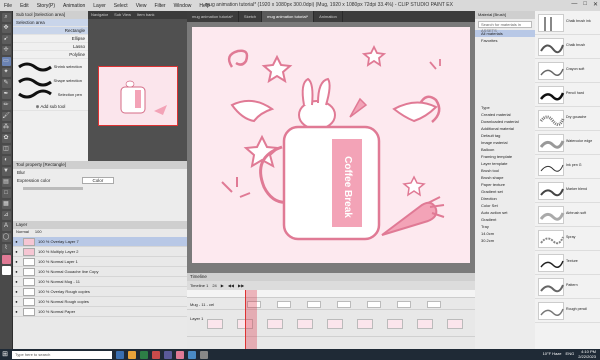 The width and height of the screenshot is (600, 360). Describe the element at coordinates (567, 47) in the screenshot. I see `material-list-item: Chalk brush` at that location.